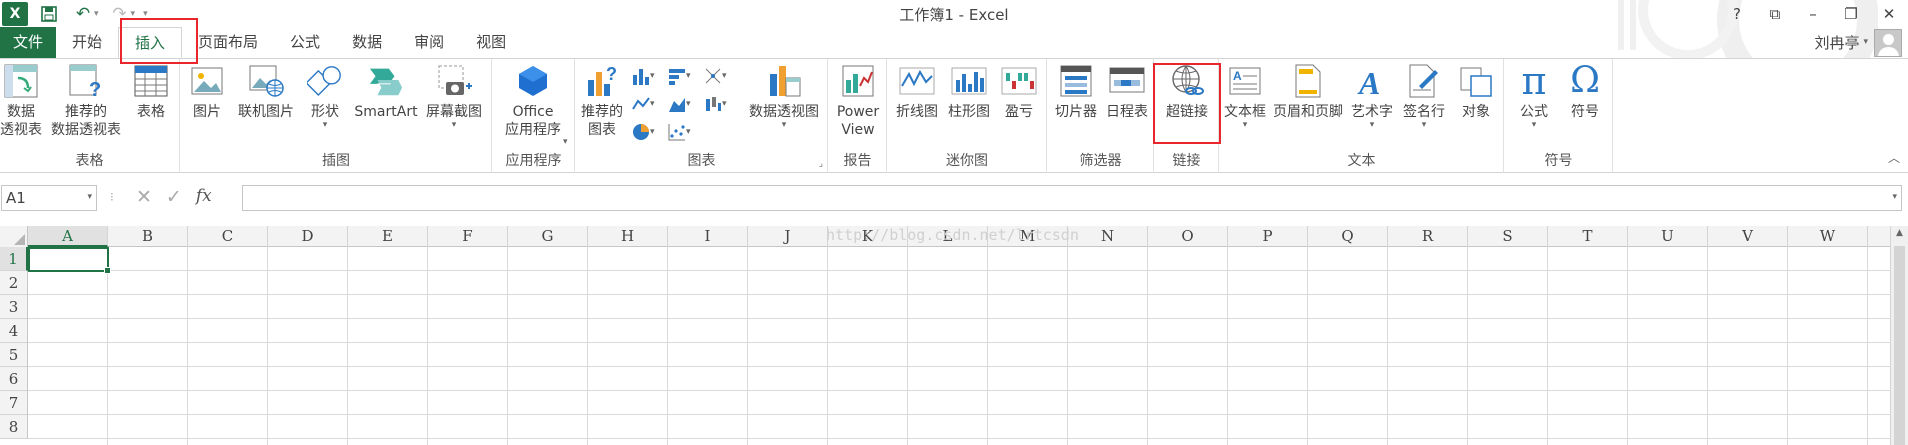  What do you see at coordinates (679, 104) in the screenshot?
I see `area-chart-button: ▾` at bounding box center [679, 104].